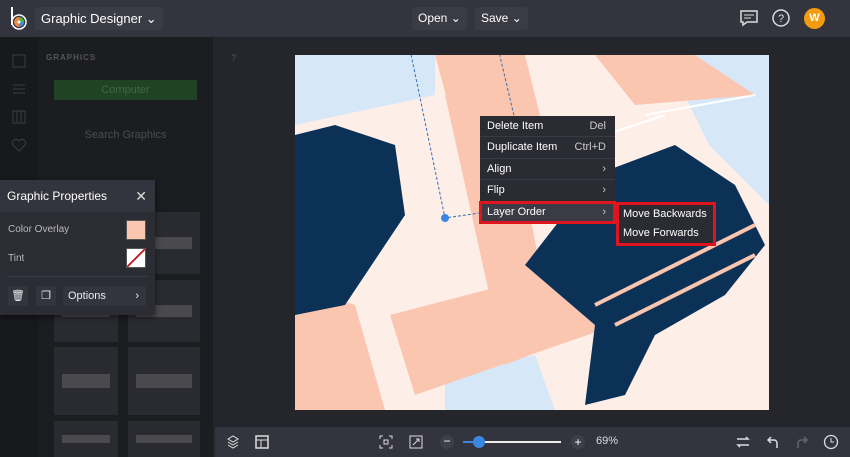  I want to click on menu-shortcut: Del, so click(597, 126).